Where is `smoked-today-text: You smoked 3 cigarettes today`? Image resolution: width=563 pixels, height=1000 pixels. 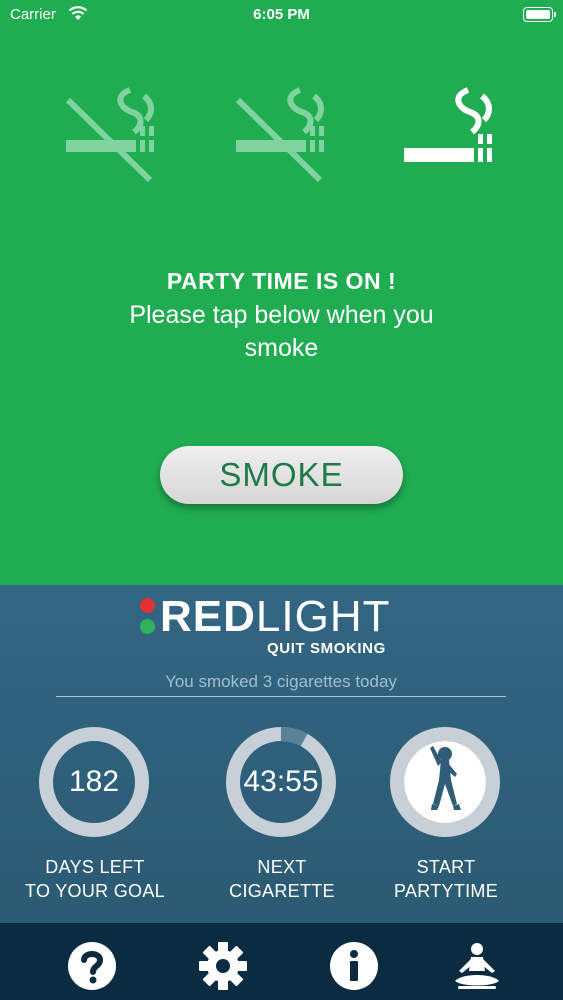
smoked-today-text: You smoked 3 cigarettes today is located at coordinates (281, 684).